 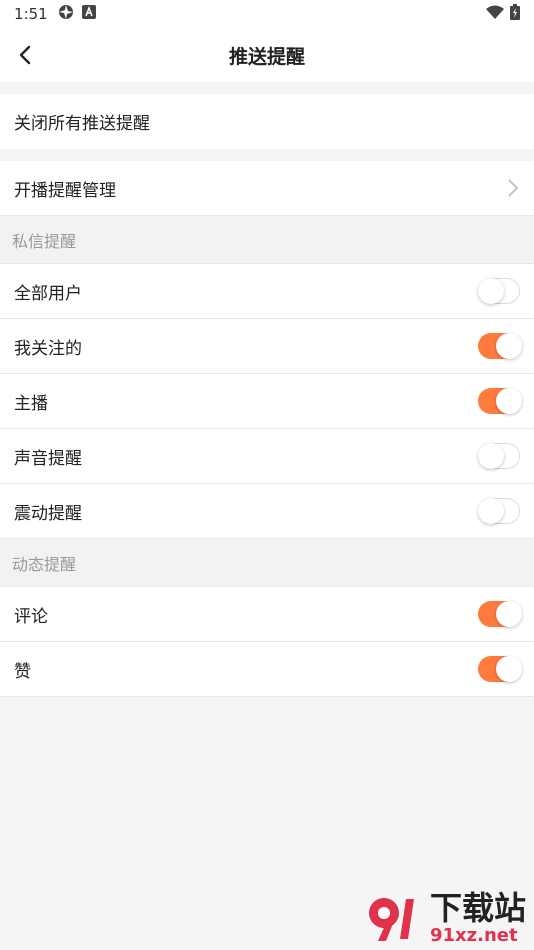 I want to click on private-message-item-row: 震动提醒, so click(x=267, y=511).